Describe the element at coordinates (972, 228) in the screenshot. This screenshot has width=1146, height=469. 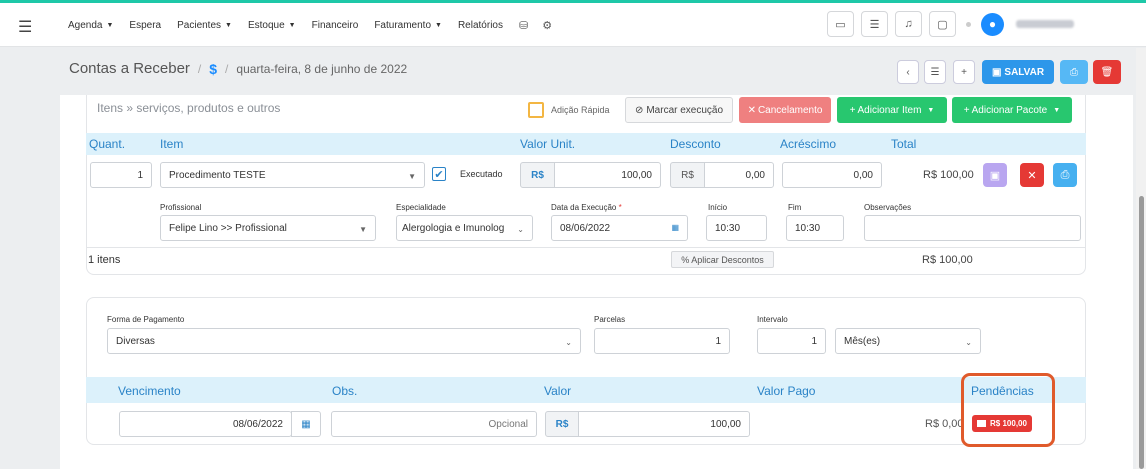
I see `notes-input` at that location.